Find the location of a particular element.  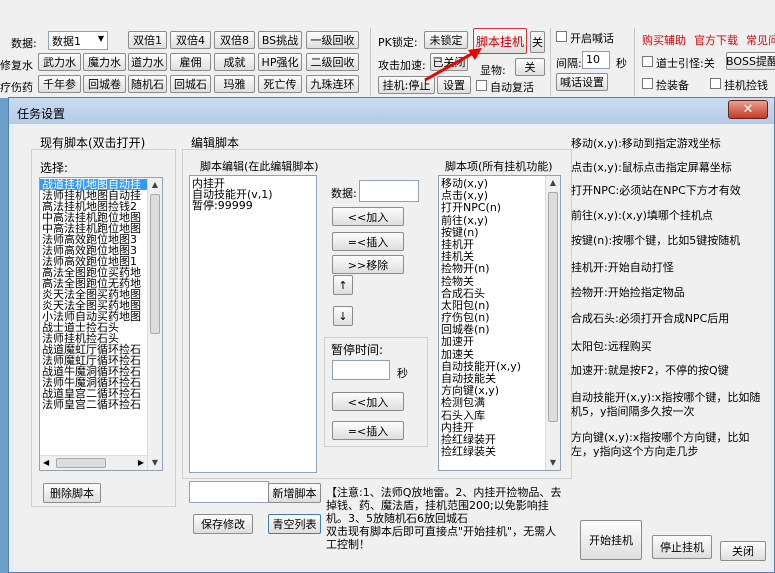

double1-button: 双倍1 is located at coordinates (147, 40).